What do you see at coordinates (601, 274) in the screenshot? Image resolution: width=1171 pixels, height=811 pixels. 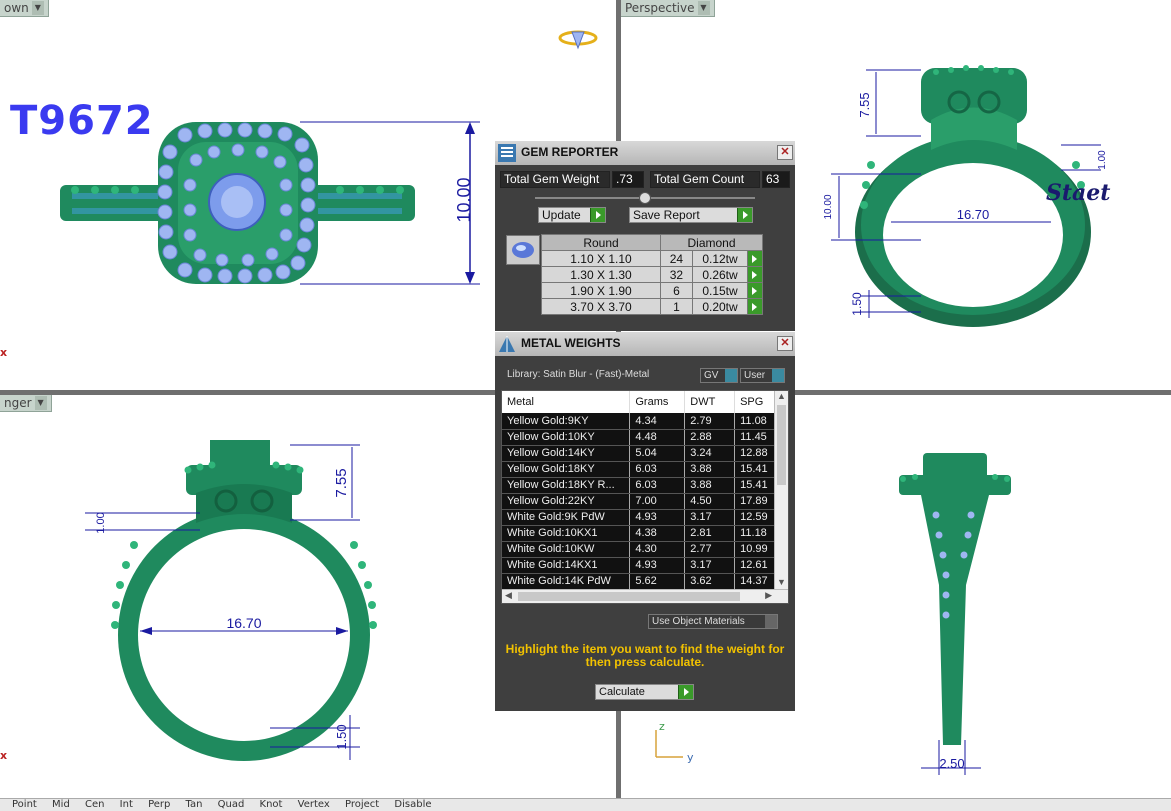 I see `gem-size: 1.30 X 1.30` at bounding box center [601, 274].